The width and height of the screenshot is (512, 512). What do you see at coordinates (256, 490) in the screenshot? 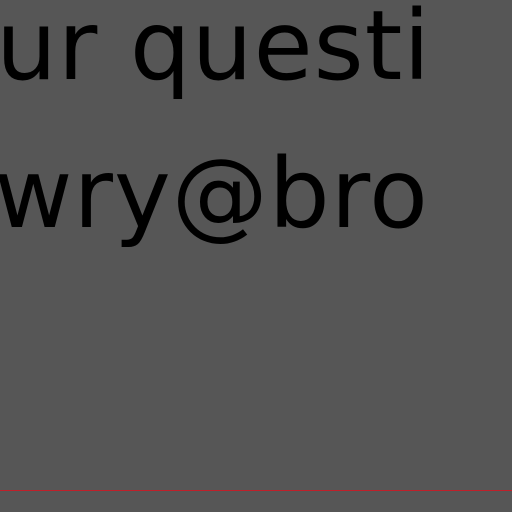
I see `red-divider-line` at bounding box center [256, 490].